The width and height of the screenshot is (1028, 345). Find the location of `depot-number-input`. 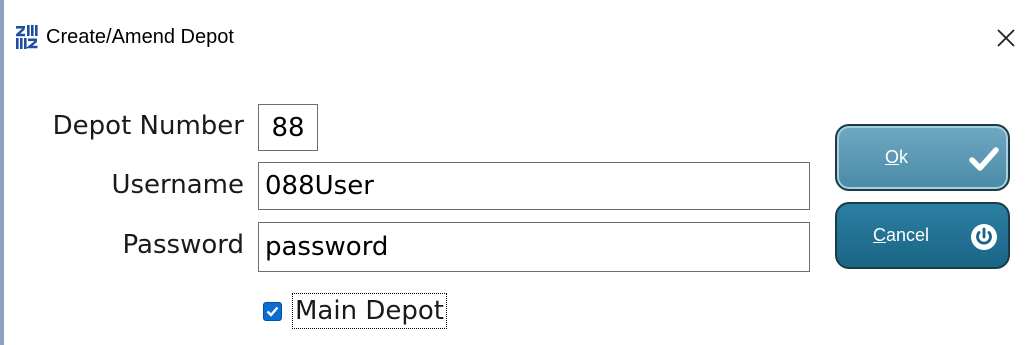

depot-number-input is located at coordinates (288, 127).